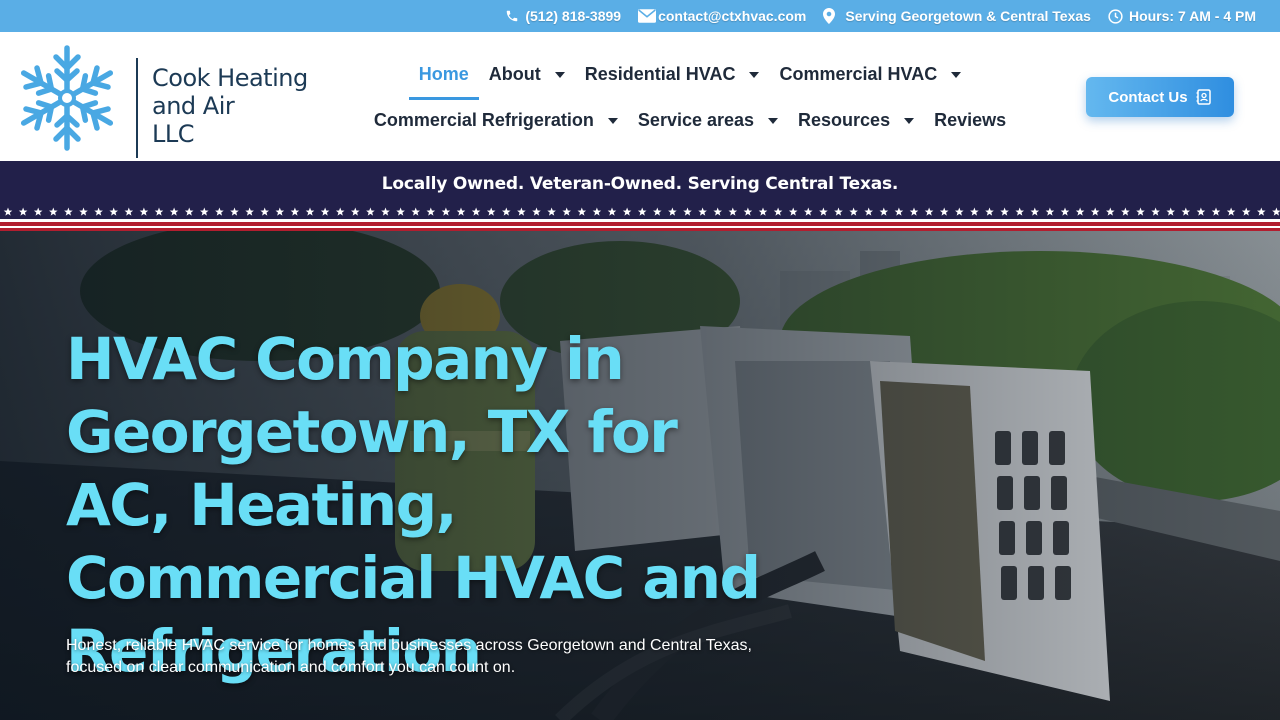 This screenshot has width=1280, height=720. I want to click on phone-link: (512) 818-3899, so click(563, 16).